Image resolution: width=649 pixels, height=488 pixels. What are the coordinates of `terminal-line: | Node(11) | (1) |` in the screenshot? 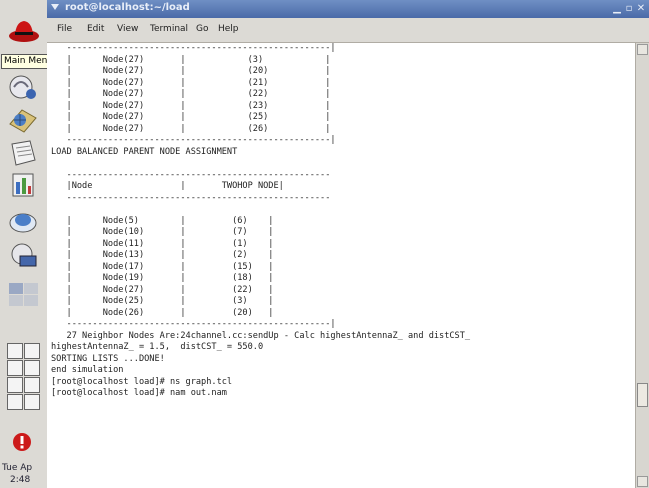 It's located at (162, 243).